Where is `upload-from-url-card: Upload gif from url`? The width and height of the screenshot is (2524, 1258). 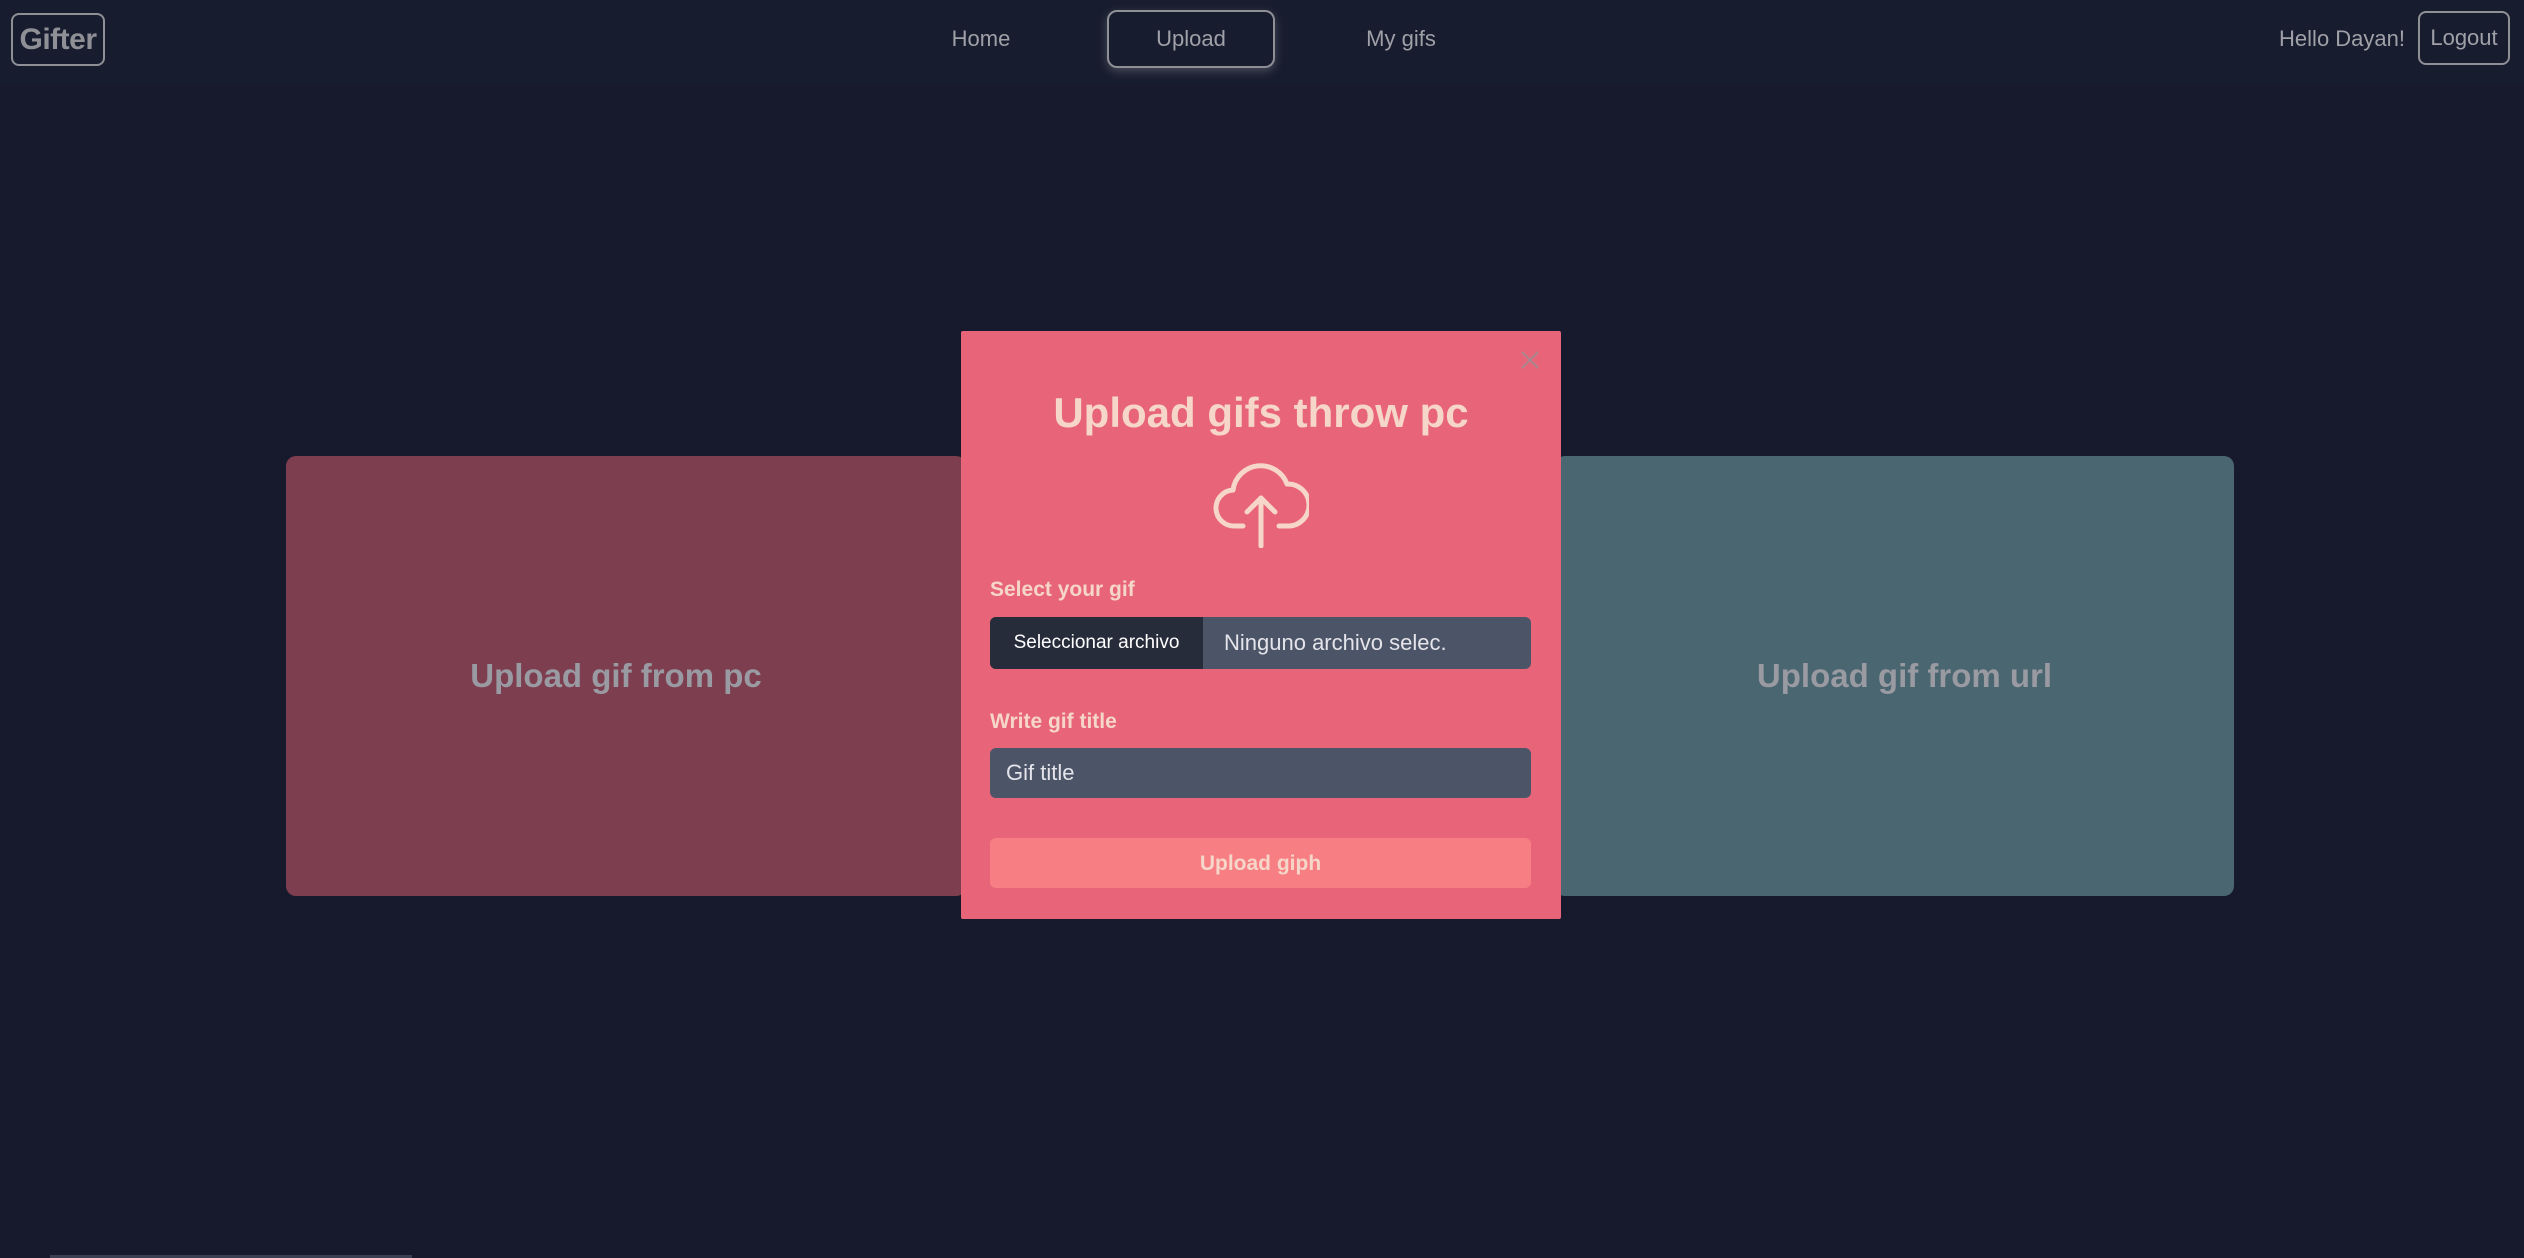 upload-from-url-card: Upload gif from url is located at coordinates (1894, 676).